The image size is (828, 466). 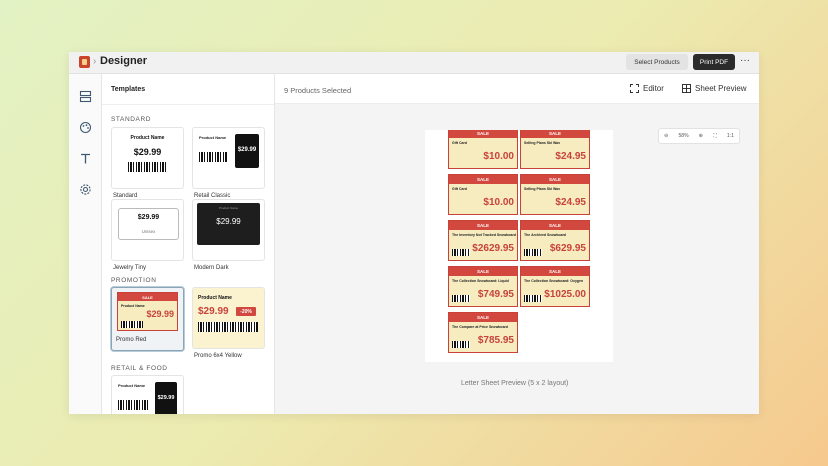 I want to click on label-price: $1025.00, so click(x=565, y=294).